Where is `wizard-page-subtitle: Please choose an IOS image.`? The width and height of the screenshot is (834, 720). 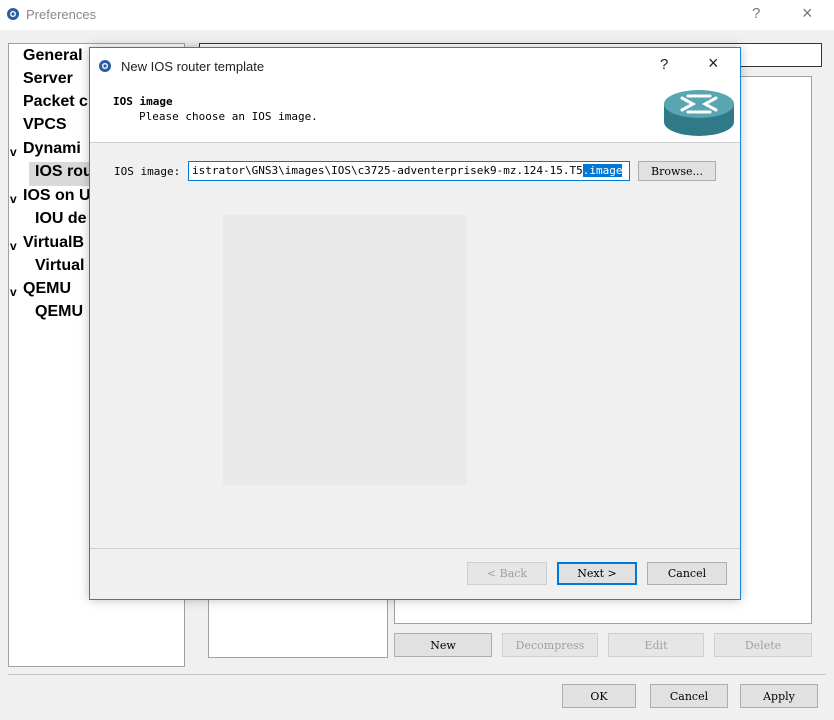 wizard-page-subtitle: Please choose an IOS image. is located at coordinates (228, 116).